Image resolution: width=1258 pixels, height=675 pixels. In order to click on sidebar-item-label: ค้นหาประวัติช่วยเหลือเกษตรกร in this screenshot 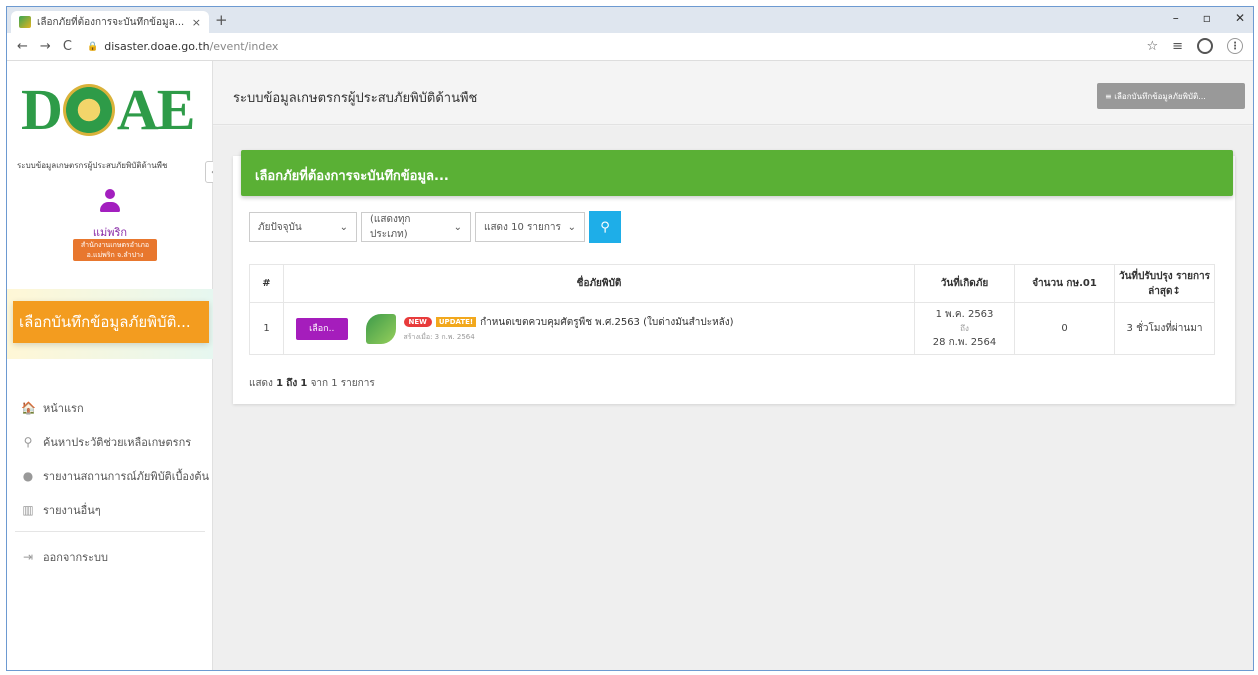, I will do `click(117, 442)`.